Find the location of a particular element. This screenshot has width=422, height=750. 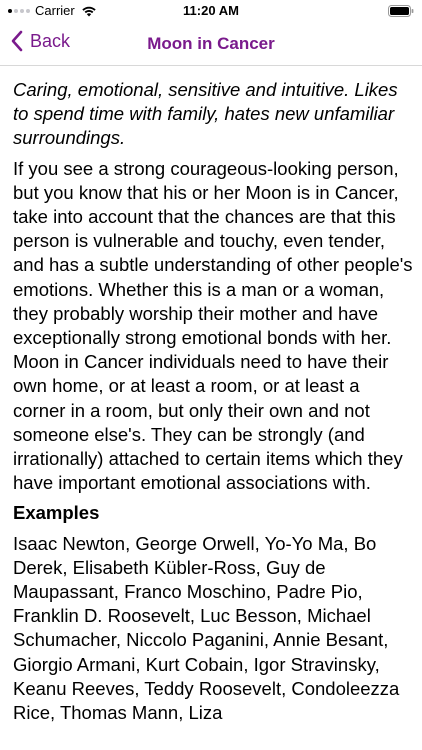

status-time: 11:20 AM is located at coordinates (211, 10).